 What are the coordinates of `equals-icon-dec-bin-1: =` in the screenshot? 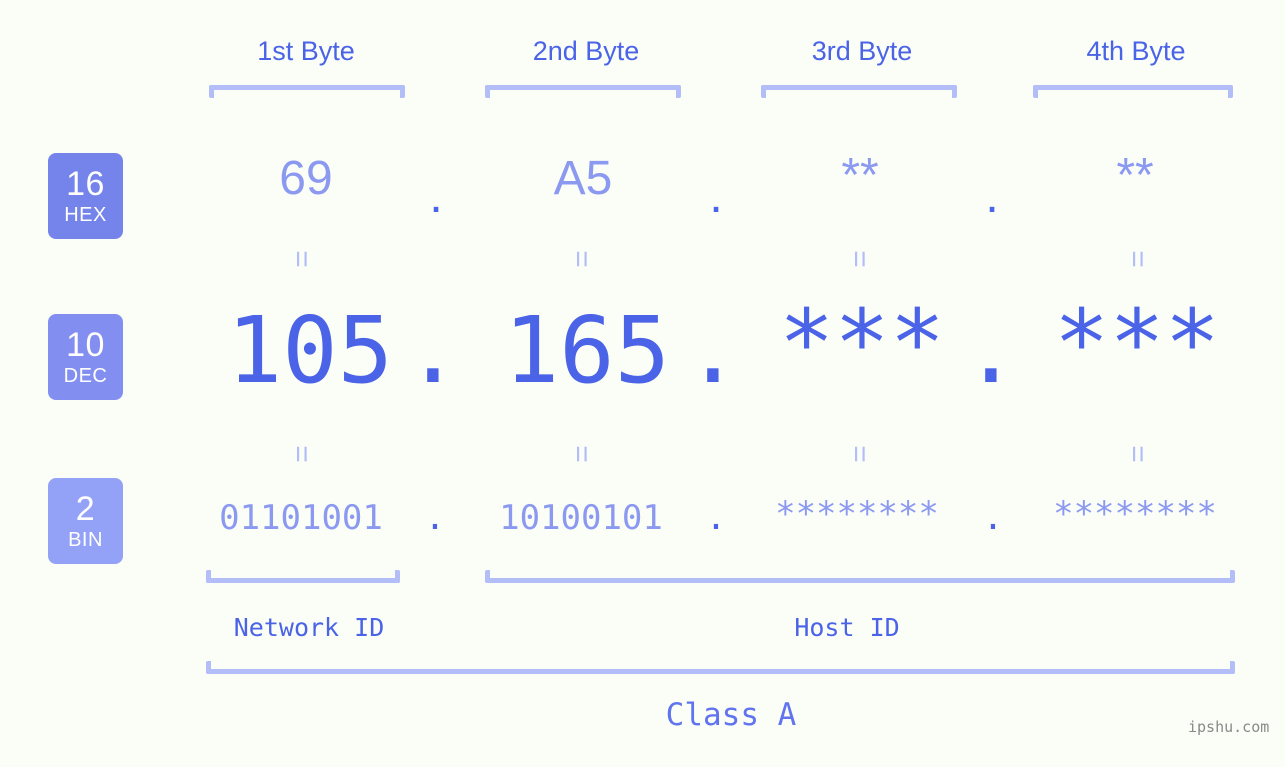 It's located at (301, 454).